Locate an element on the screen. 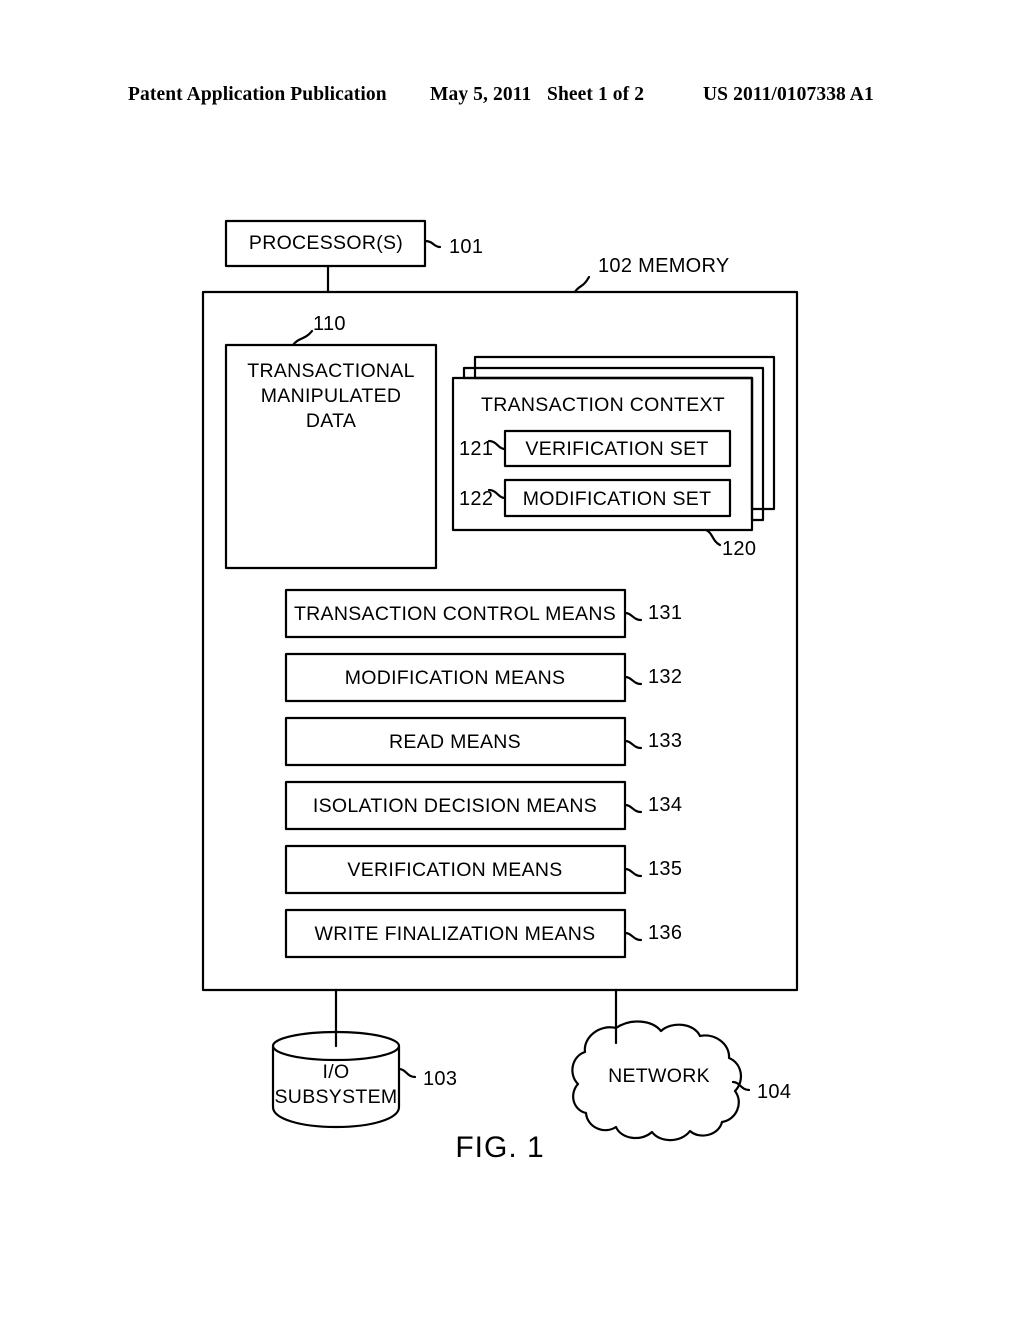 The image size is (1024, 1320). means-label-132: MODIFICATION MEANS is located at coordinates (455, 678).